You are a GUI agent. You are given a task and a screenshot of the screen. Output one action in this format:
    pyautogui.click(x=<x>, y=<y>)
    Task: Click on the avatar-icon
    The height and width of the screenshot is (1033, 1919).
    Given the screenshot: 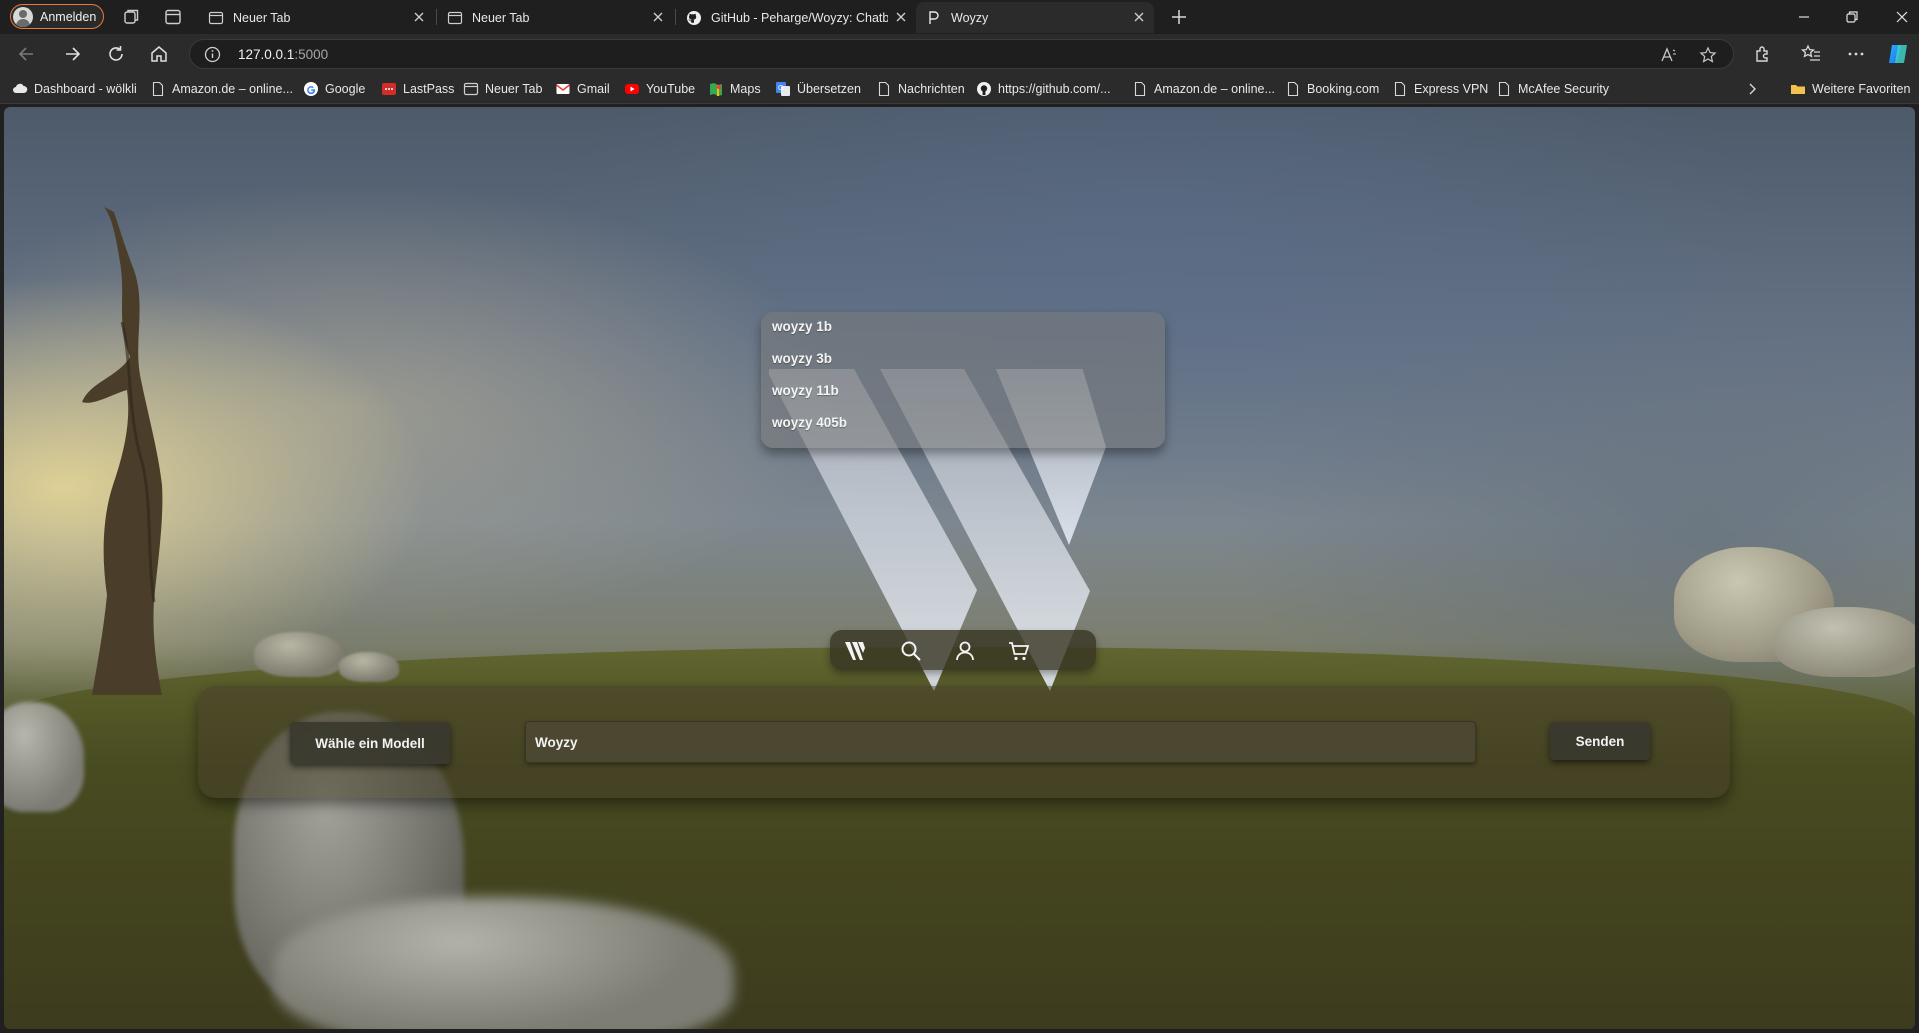 What is the action you would take?
    pyautogui.click(x=23, y=16)
    